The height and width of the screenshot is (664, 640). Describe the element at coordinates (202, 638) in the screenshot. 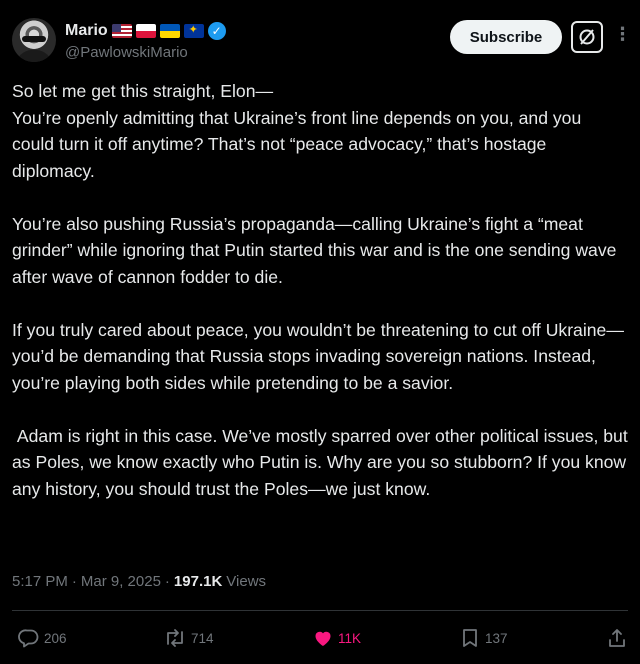

I see `retweet-count: 714` at that location.